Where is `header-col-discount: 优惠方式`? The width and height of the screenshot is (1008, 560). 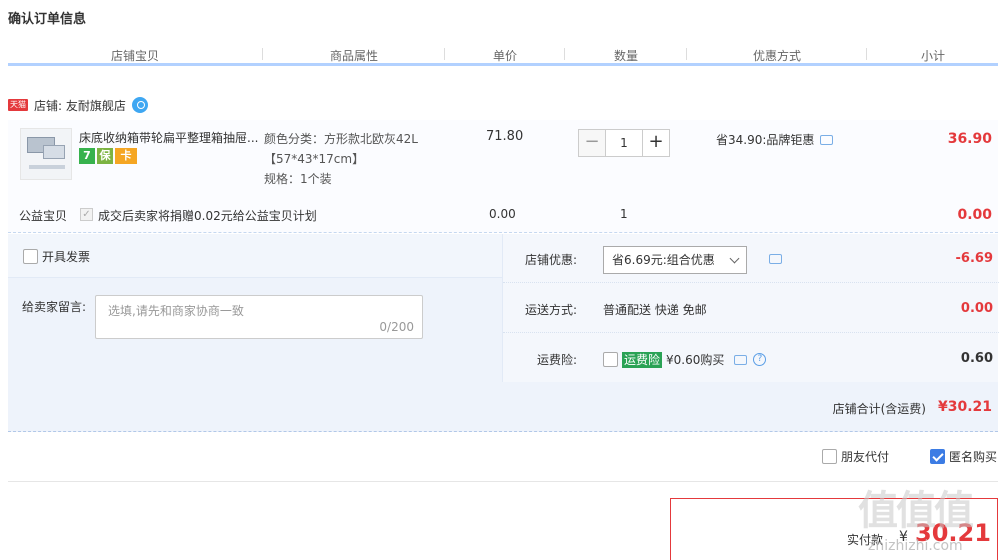
header-col-discount: 优惠方式 is located at coordinates (776, 56).